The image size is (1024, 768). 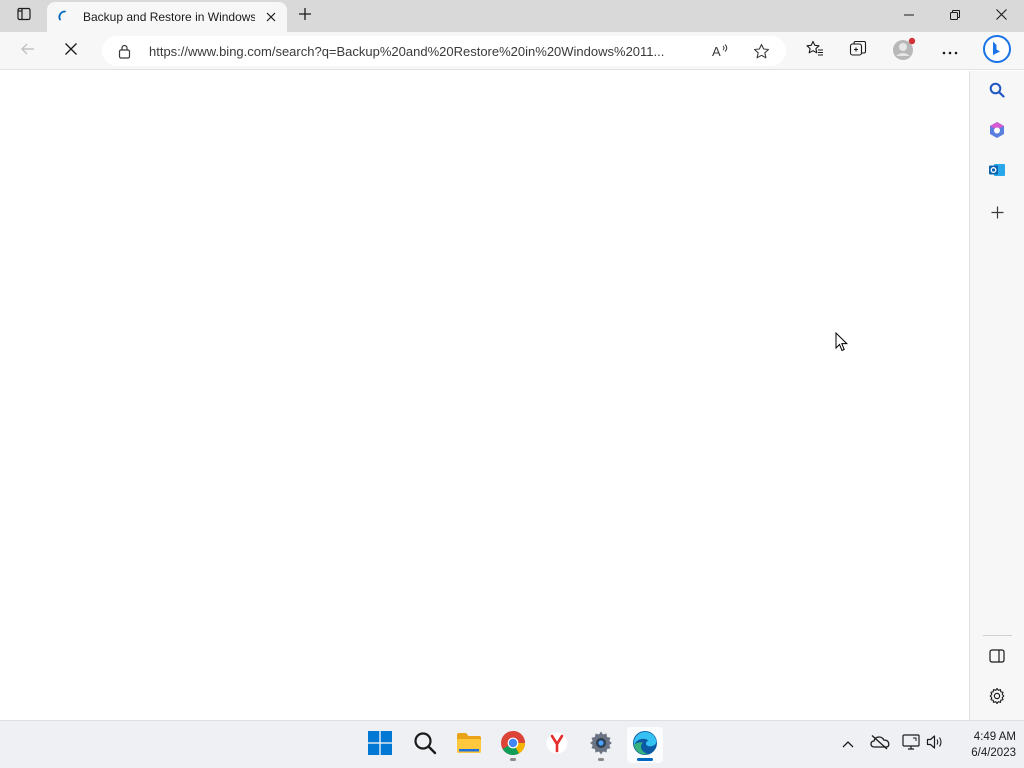 I want to click on show-hidden-icons-button, so click(x=848, y=744).